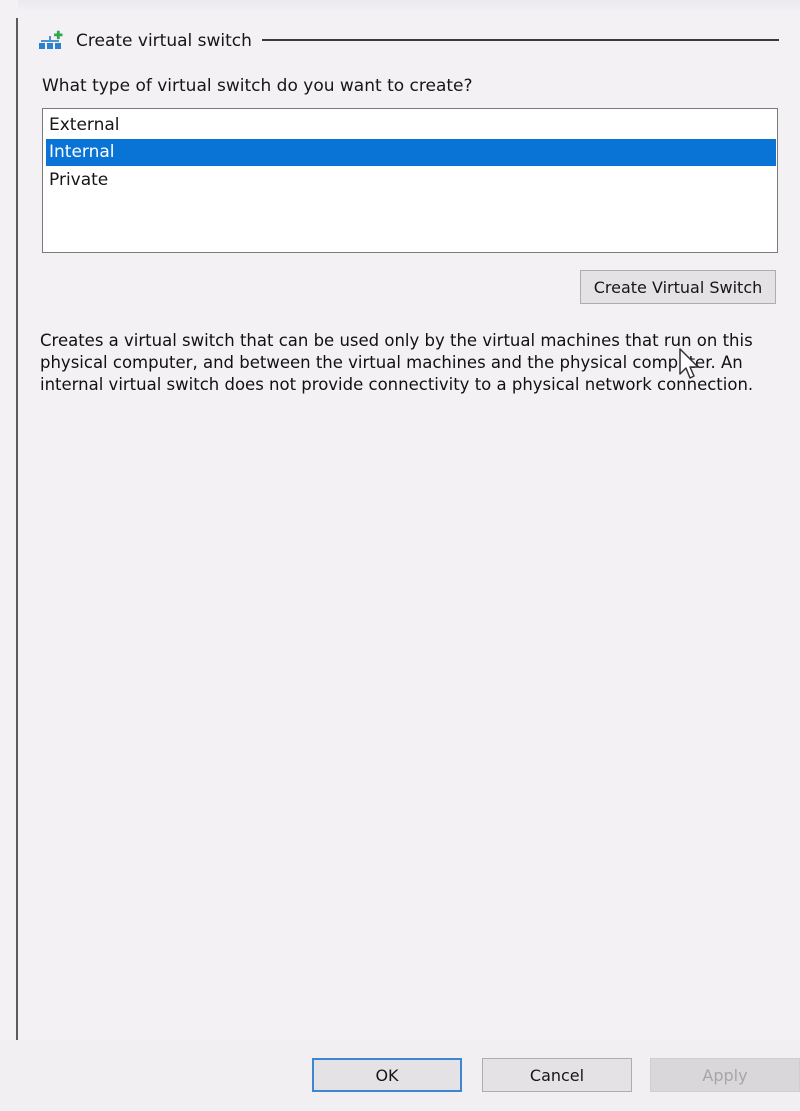 The image size is (800, 1111). I want to click on list-item-private: Private, so click(411, 180).